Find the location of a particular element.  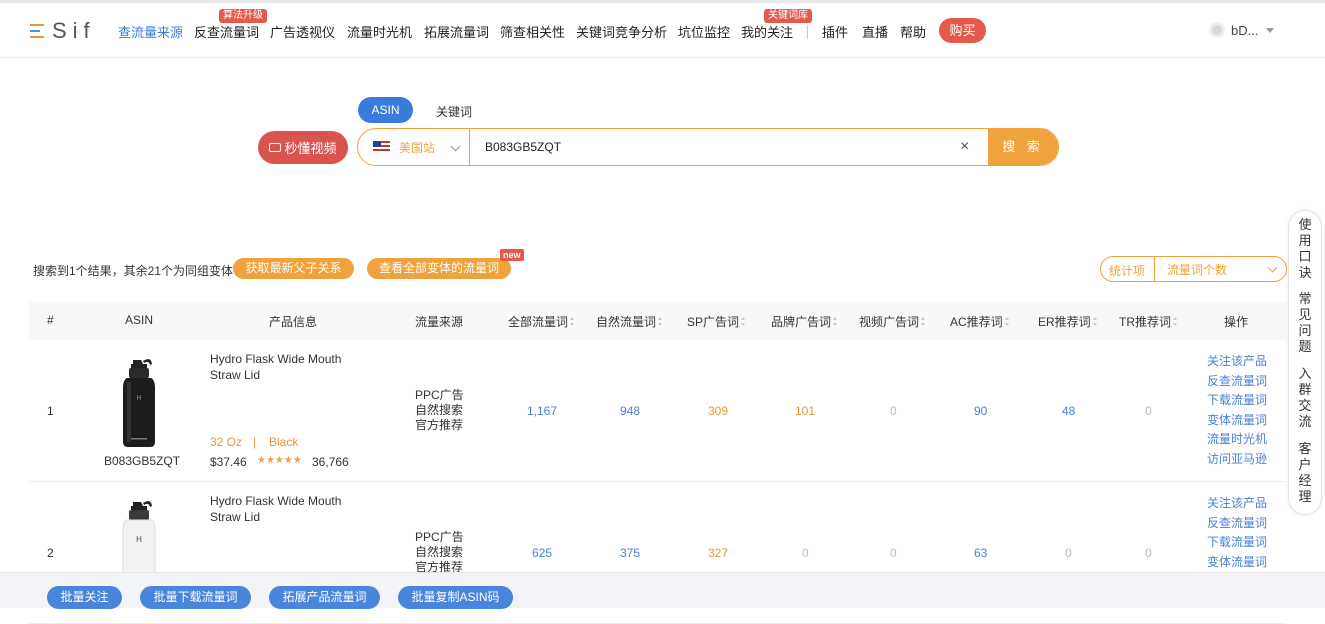

ac-count: 90 is located at coordinates (980, 411).